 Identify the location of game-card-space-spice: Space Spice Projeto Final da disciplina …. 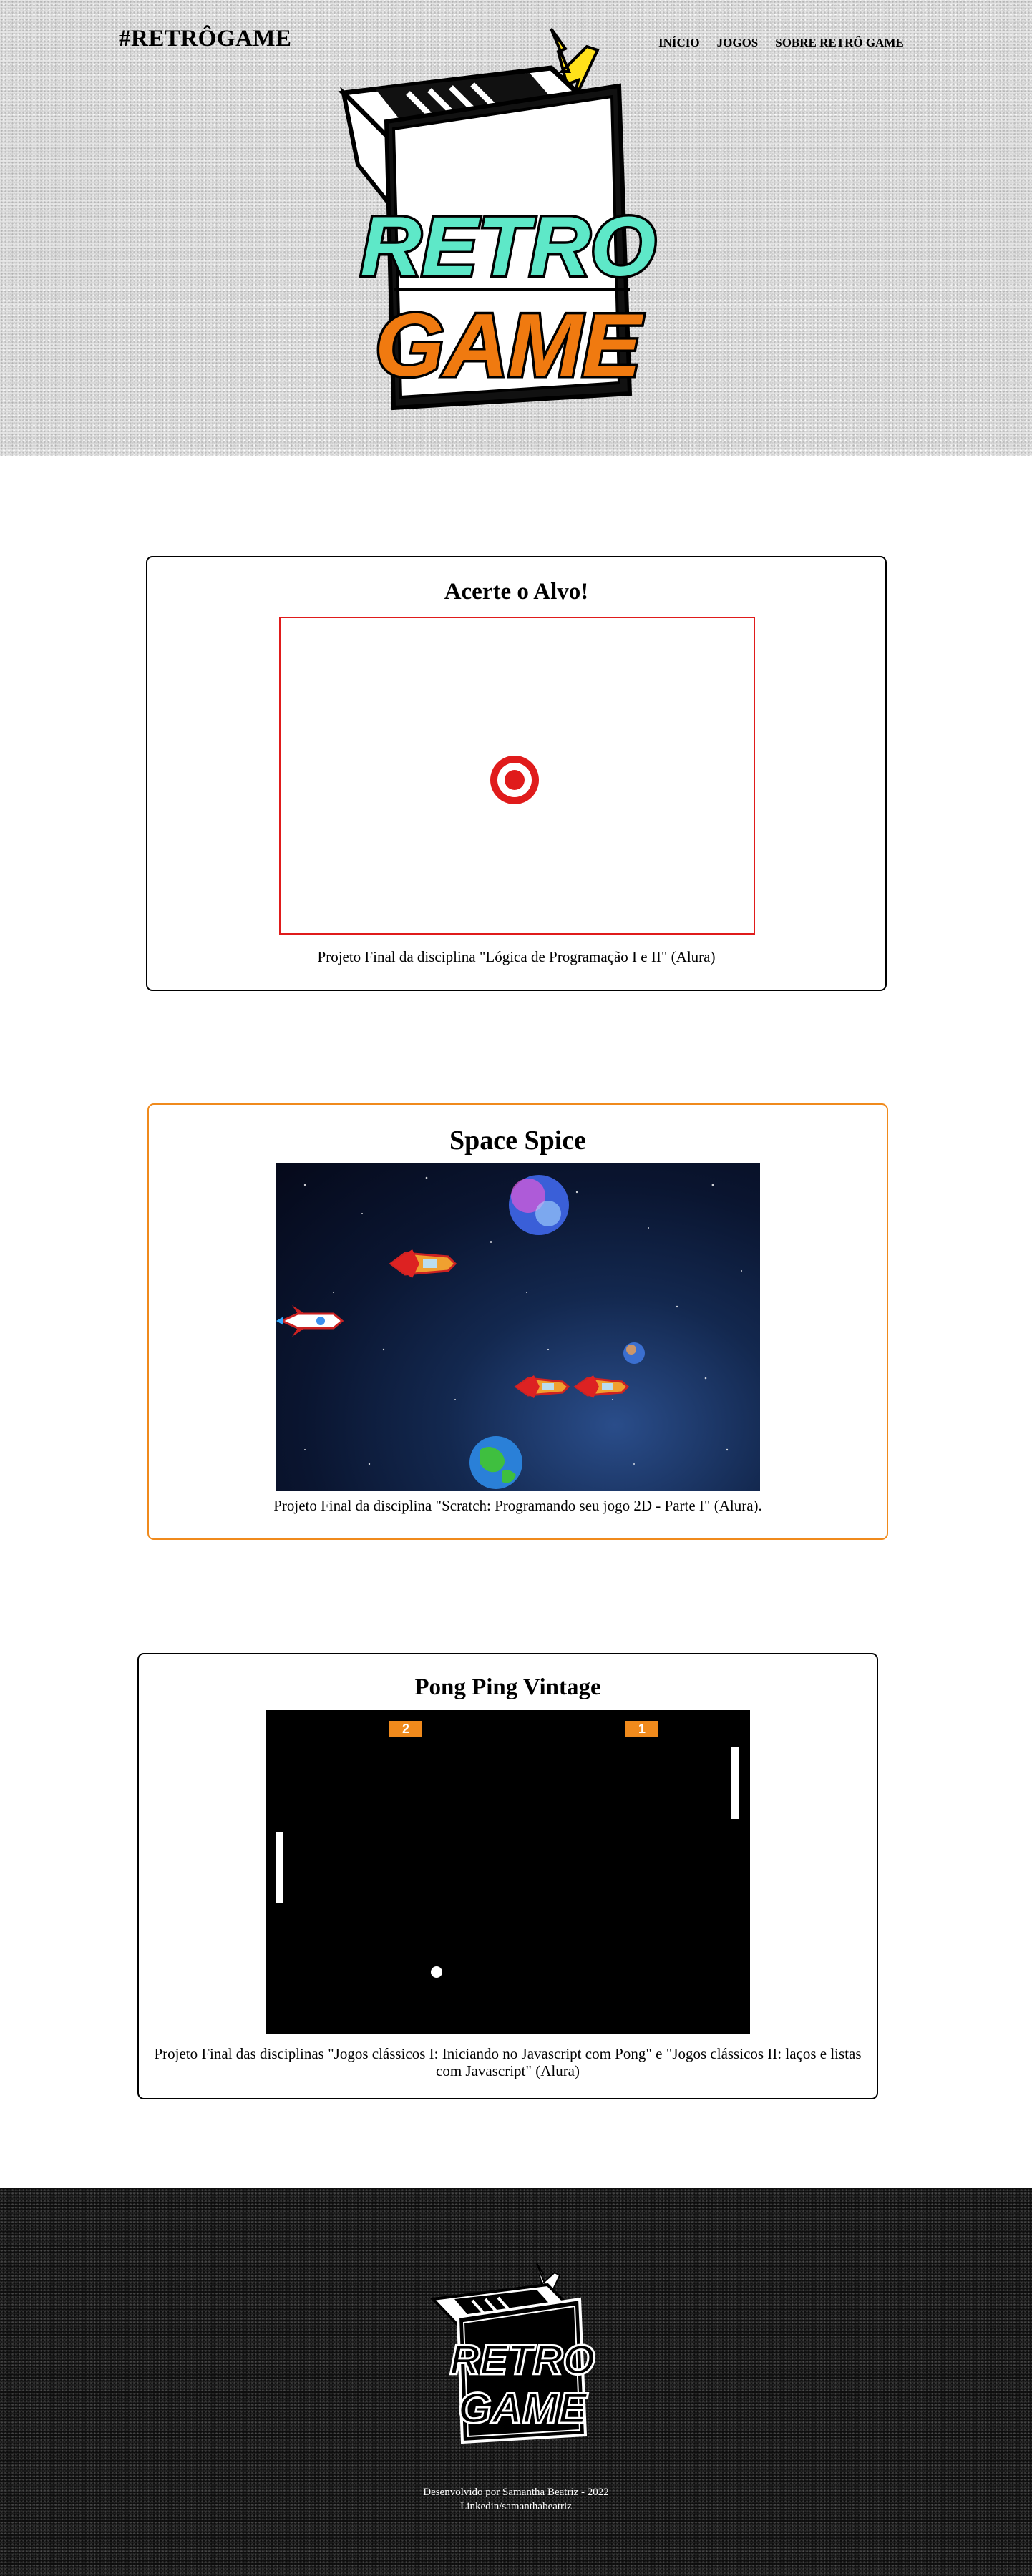
(517, 1321).